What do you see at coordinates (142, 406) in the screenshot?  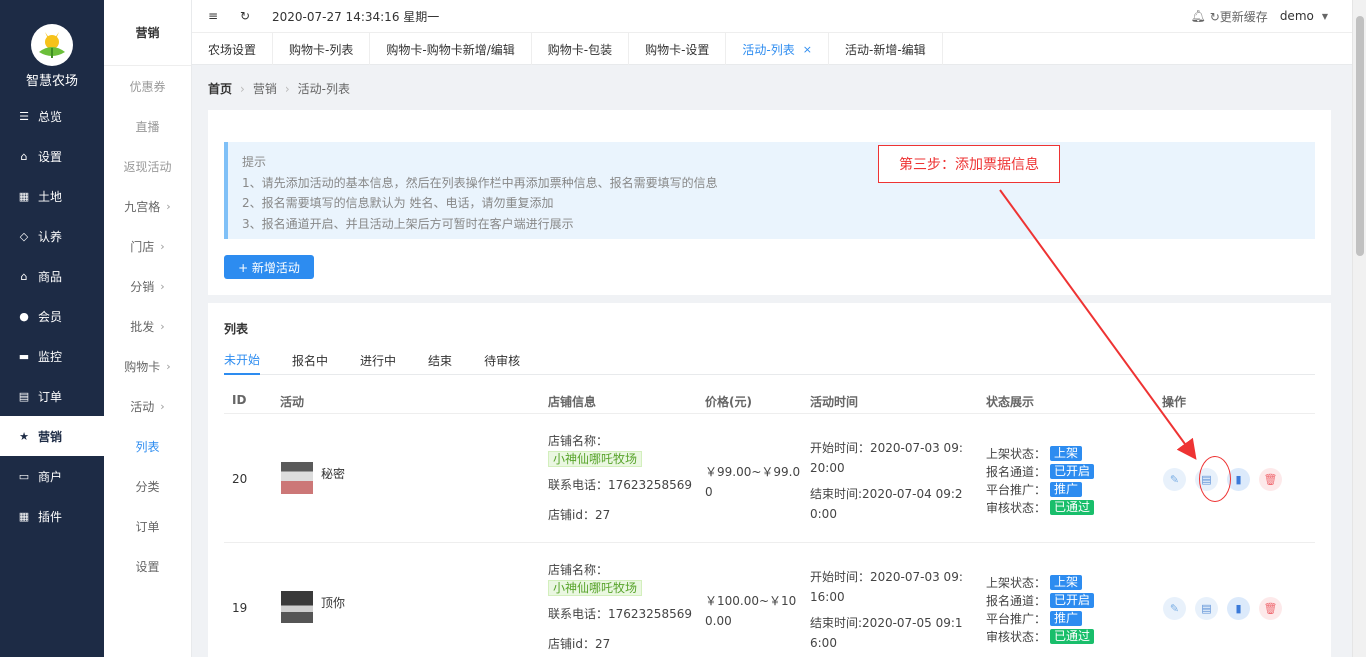 I see `submenu-item-label: 活动` at bounding box center [142, 406].